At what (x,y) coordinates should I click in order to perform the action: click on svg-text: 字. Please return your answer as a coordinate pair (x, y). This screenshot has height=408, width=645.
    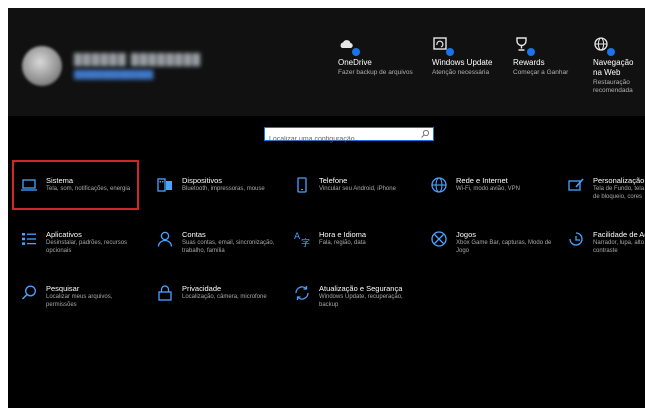
    Looking at the image, I should click on (305, 242).